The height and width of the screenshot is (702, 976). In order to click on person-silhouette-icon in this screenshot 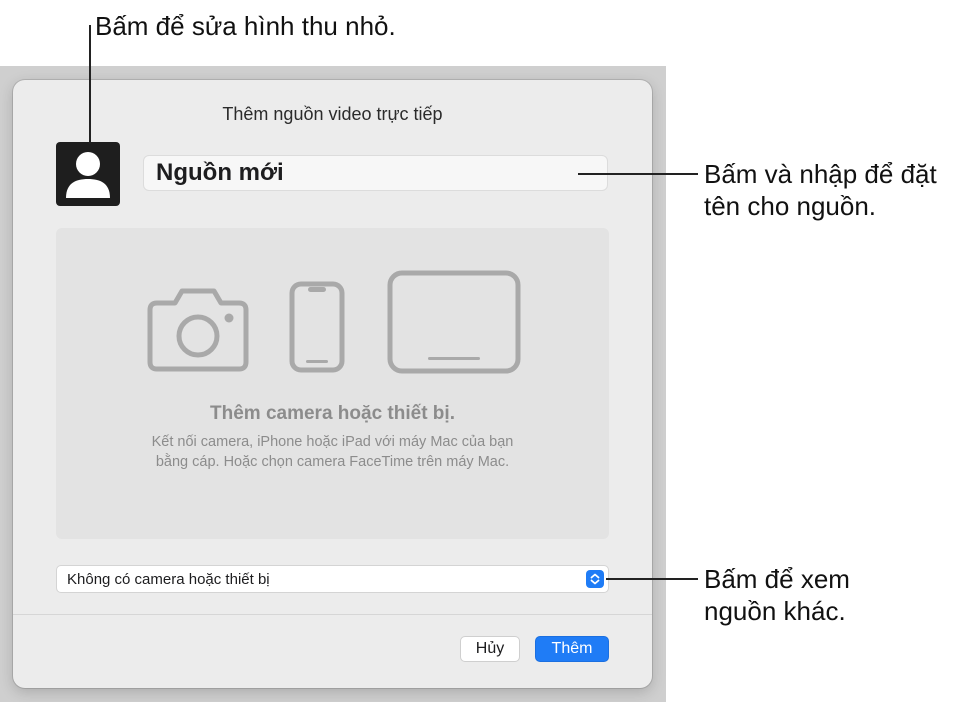, I will do `click(88, 175)`.